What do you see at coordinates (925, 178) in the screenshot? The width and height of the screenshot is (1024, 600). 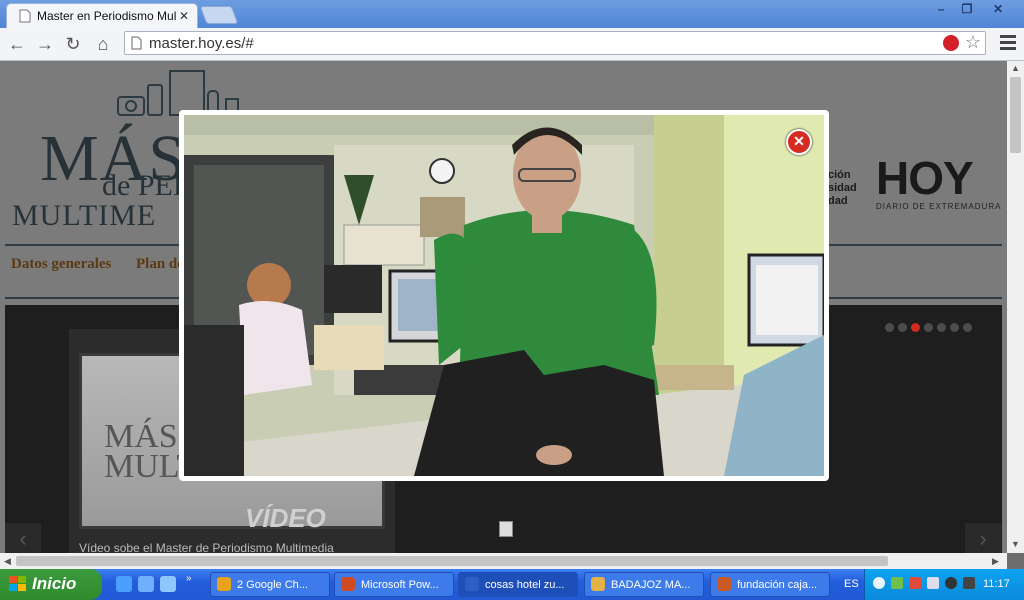 I see `hoy-logo: HOY` at bounding box center [925, 178].